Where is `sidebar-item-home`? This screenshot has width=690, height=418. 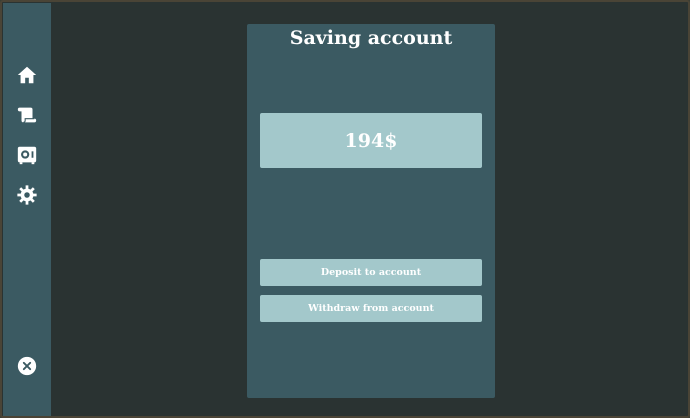
sidebar-item-home is located at coordinates (27, 75).